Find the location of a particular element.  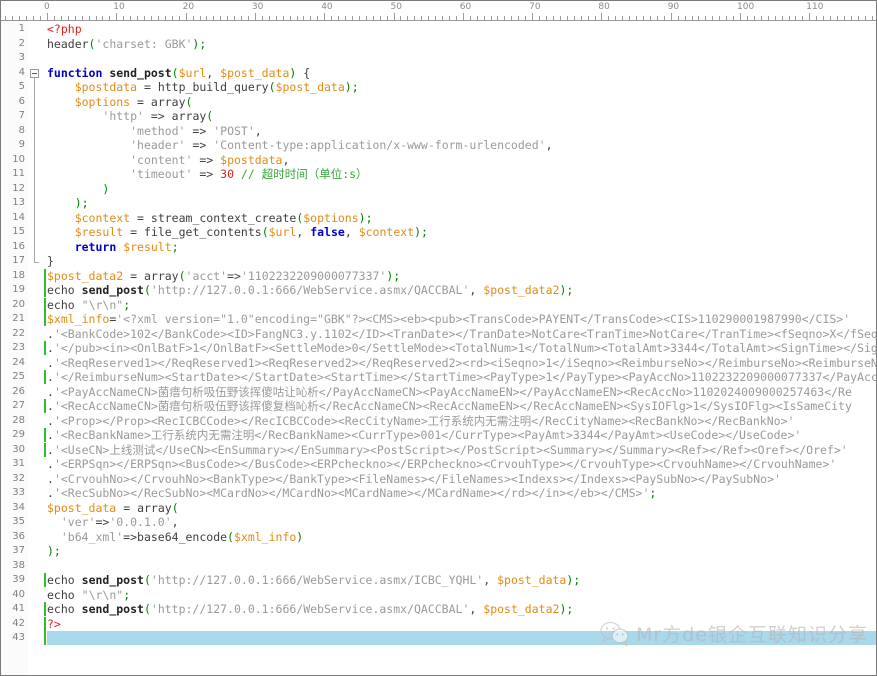

line-number: 9 is located at coordinates (21, 144).